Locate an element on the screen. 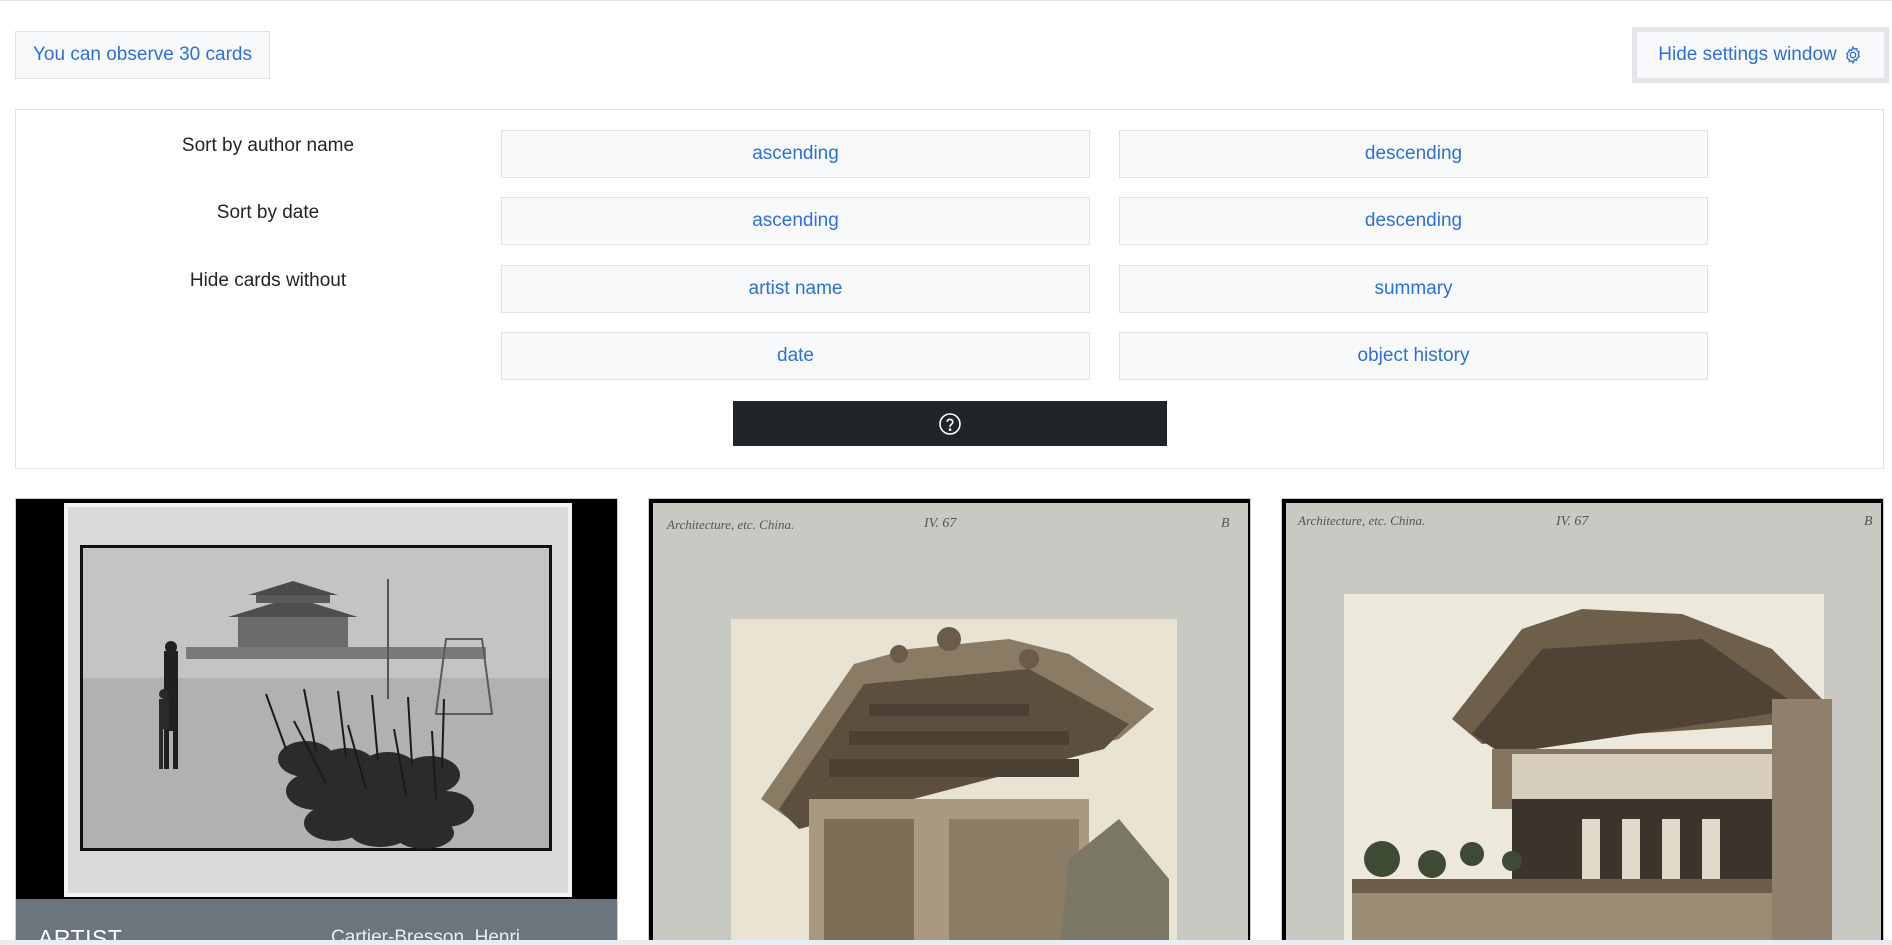 This screenshot has width=1892, height=945. hide-without-object-history-button: object history is located at coordinates (1413, 356).